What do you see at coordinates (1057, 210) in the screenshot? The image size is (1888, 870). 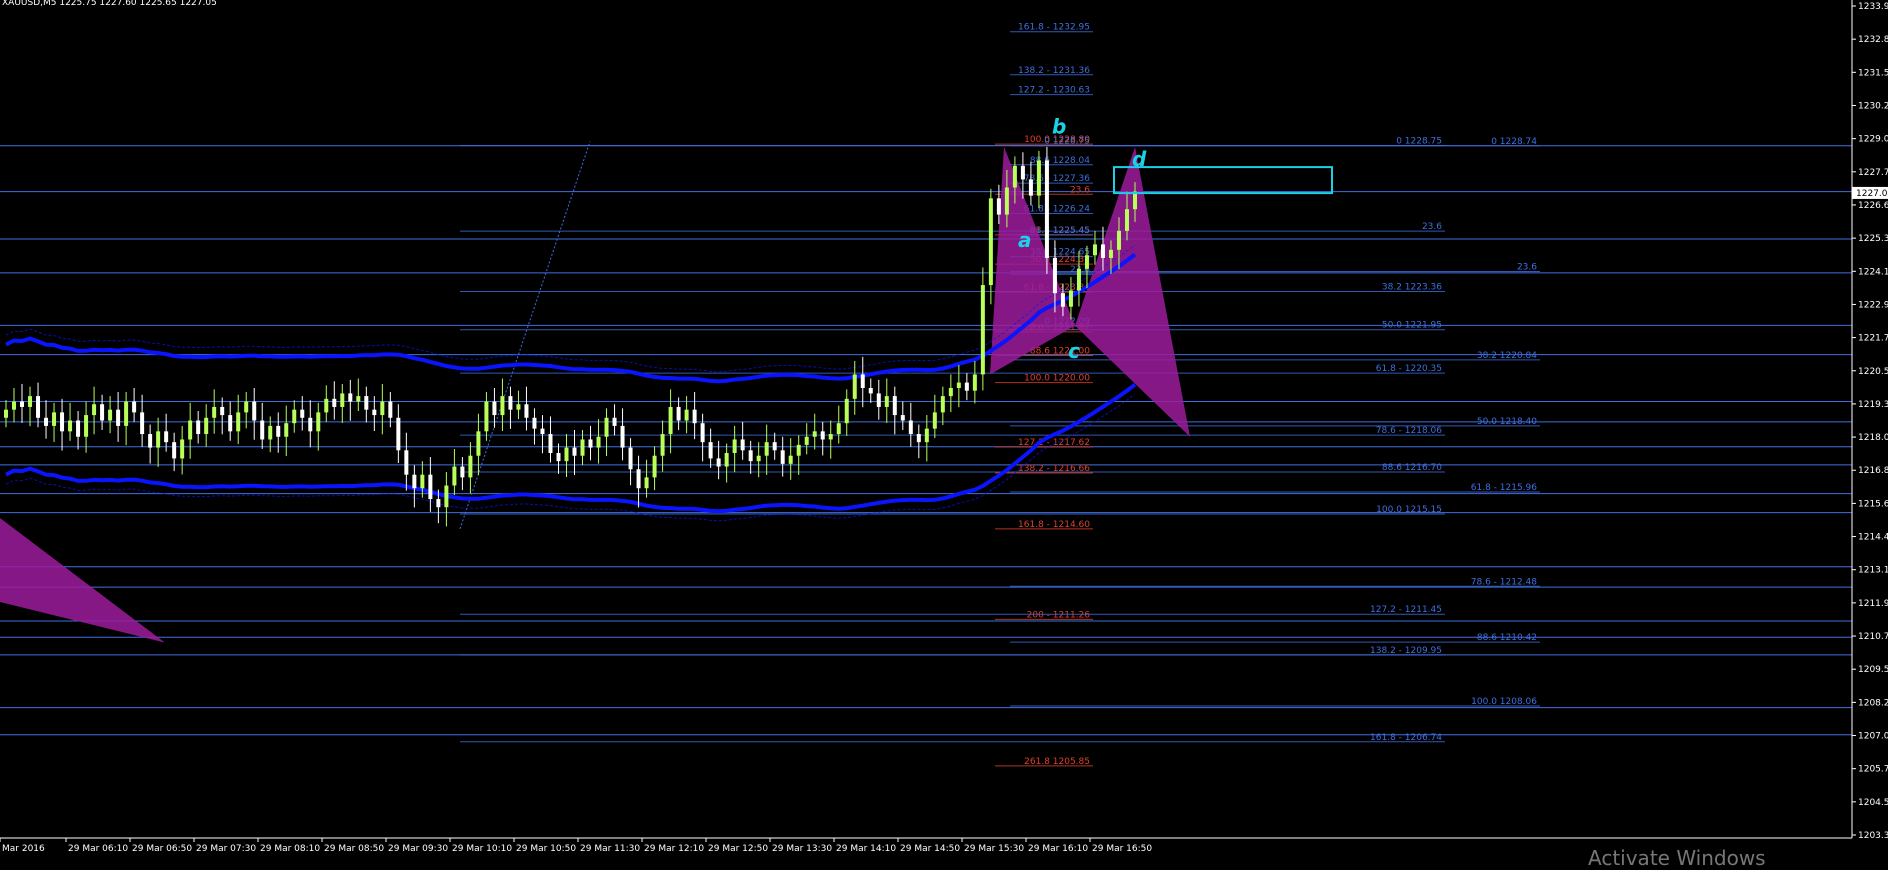 I see `fib-label: 61.8 - 1226.24` at bounding box center [1057, 210].